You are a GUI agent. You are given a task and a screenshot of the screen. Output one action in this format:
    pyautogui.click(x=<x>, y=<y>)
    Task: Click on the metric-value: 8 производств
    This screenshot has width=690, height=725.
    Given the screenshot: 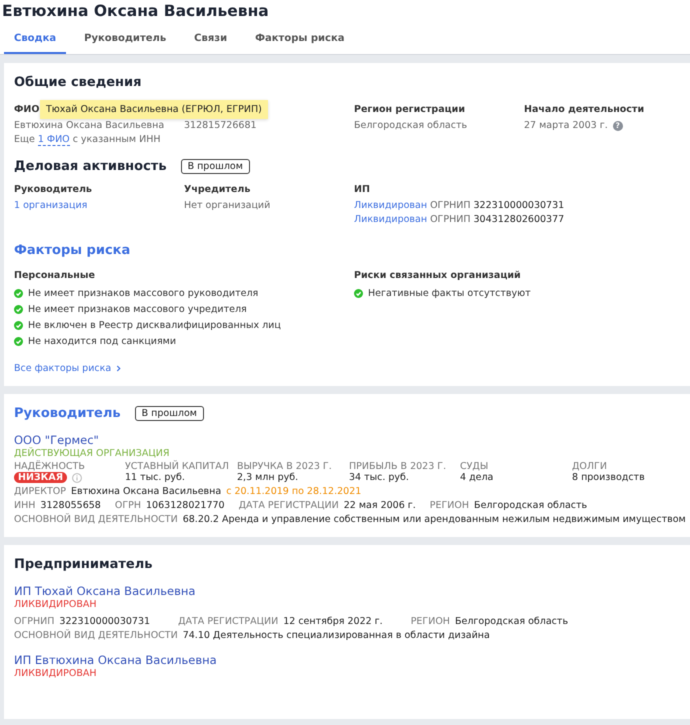 What is the action you would take?
    pyautogui.click(x=609, y=477)
    